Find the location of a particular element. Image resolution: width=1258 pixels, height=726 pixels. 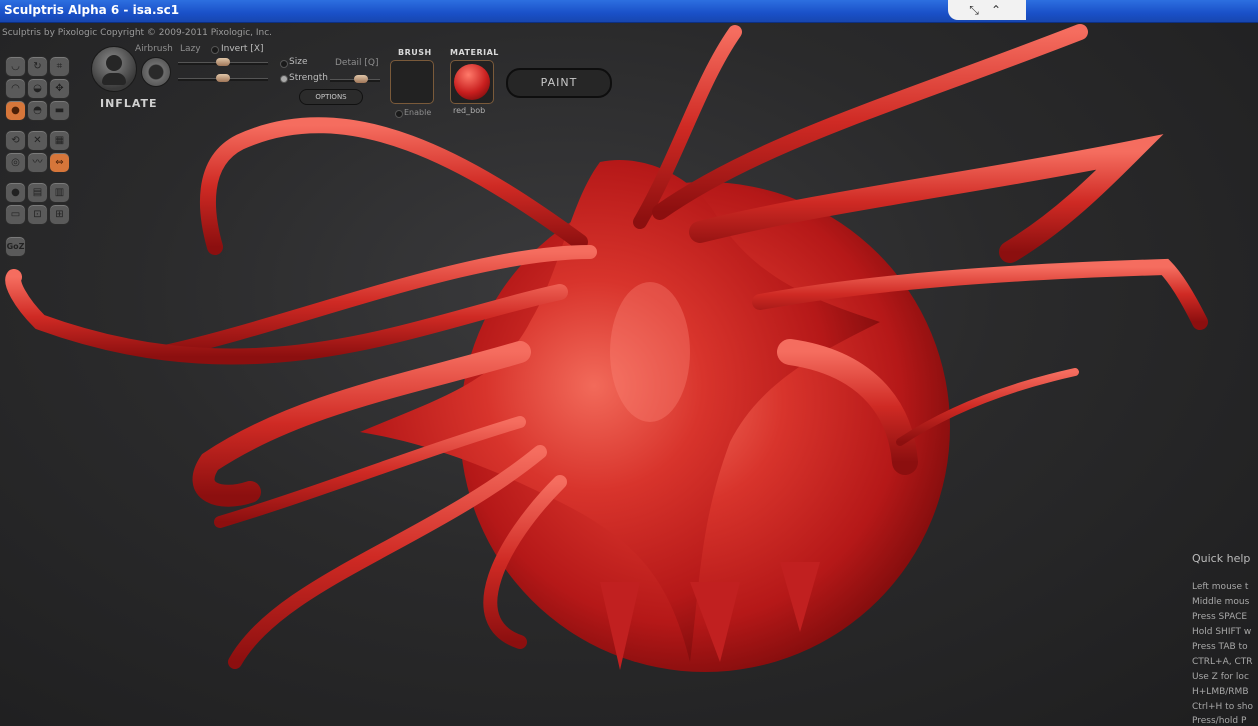

invert-radio is located at coordinates (215, 50).